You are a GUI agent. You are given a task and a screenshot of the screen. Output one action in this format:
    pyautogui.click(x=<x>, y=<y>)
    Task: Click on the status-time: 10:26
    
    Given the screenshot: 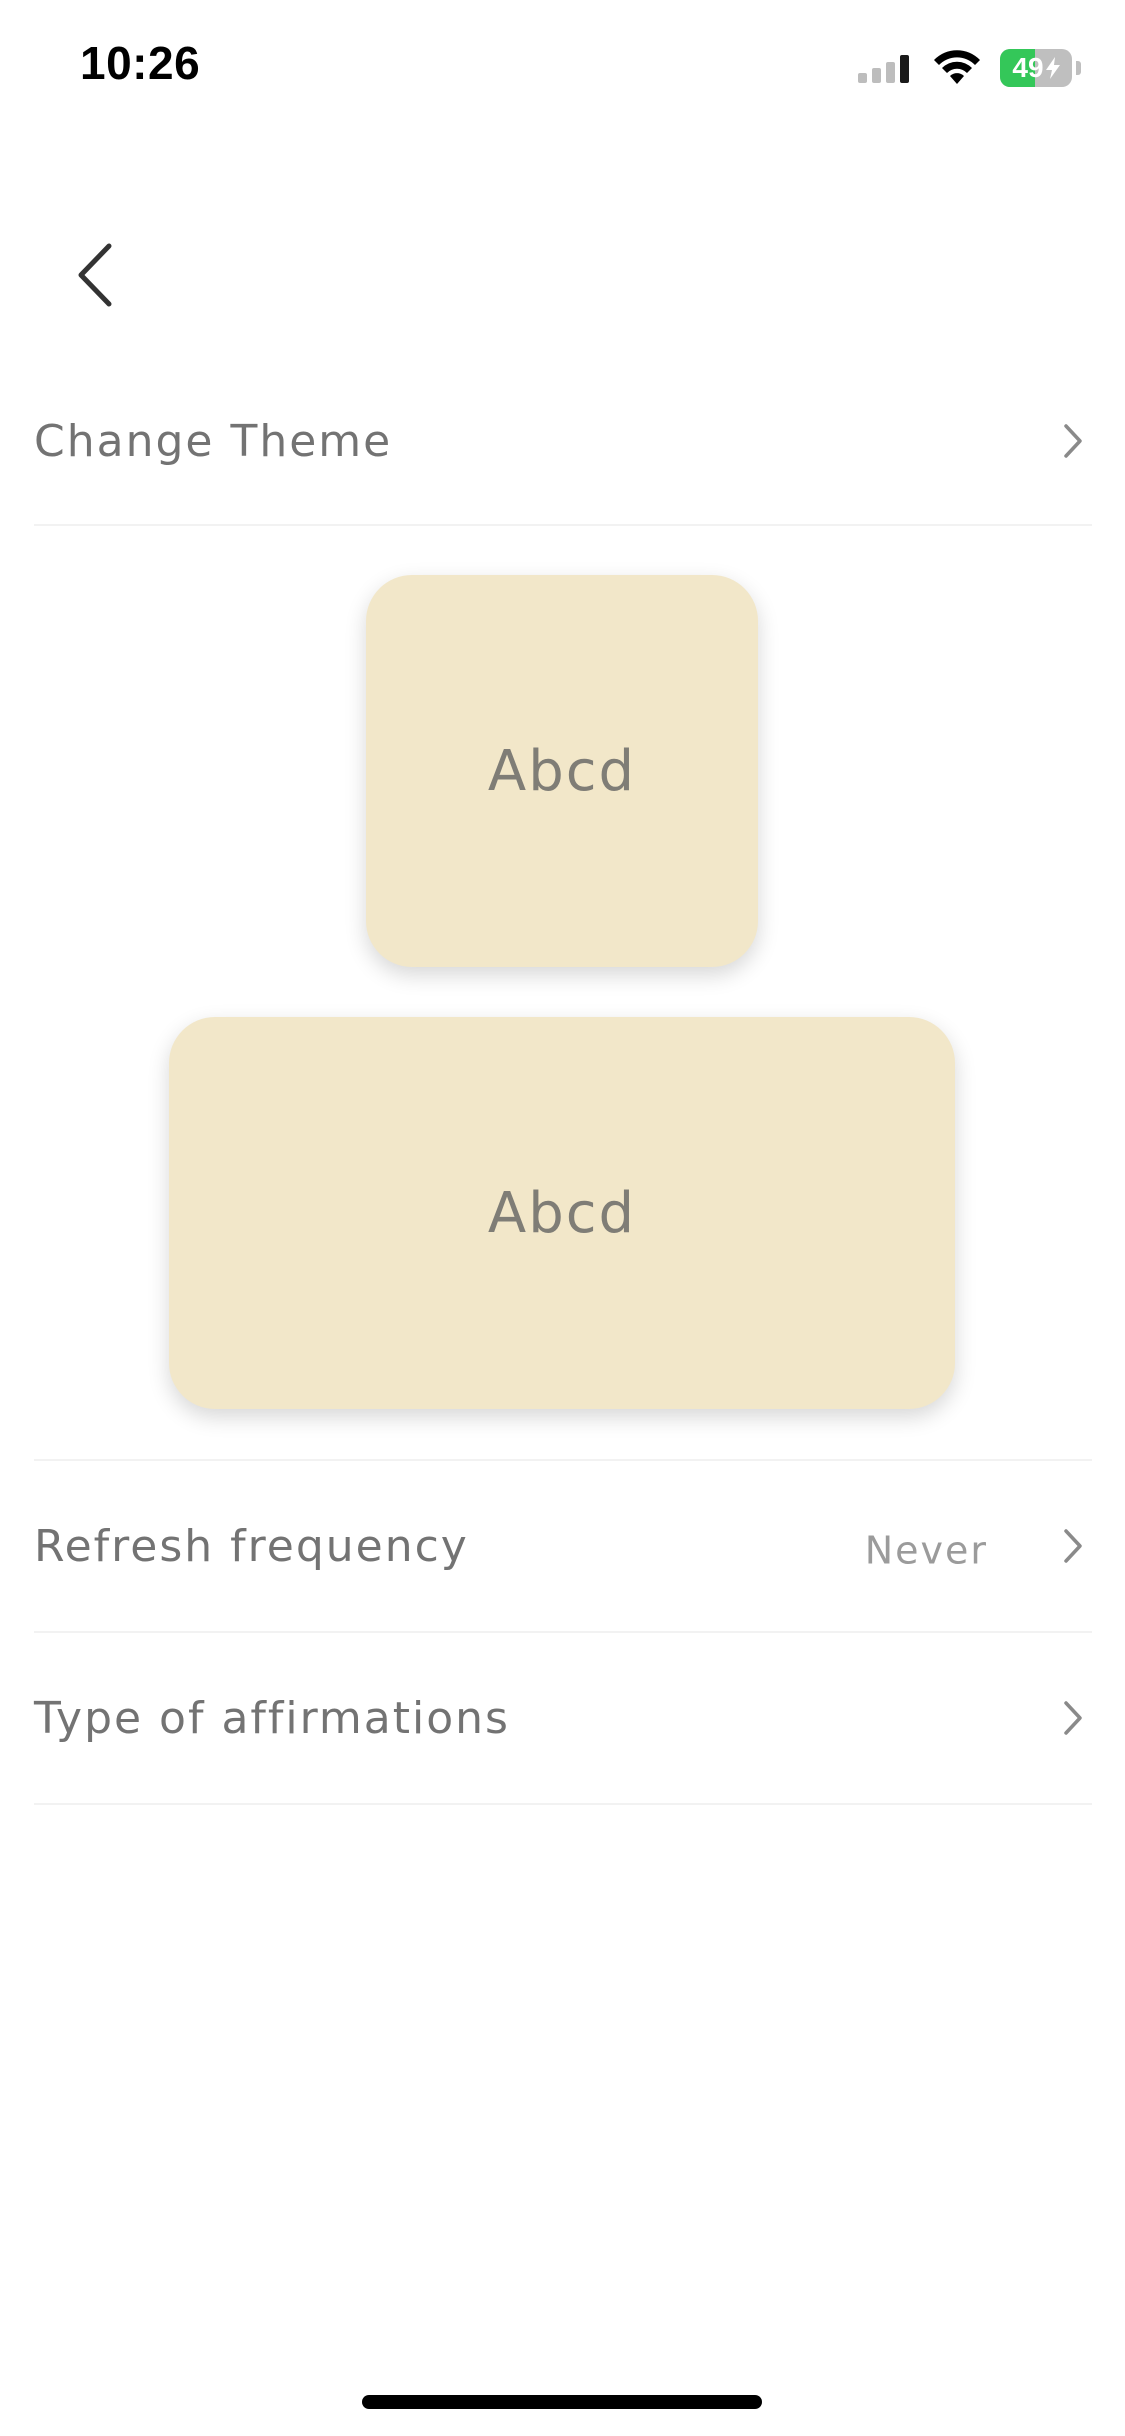 What is the action you would take?
    pyautogui.click(x=140, y=63)
    